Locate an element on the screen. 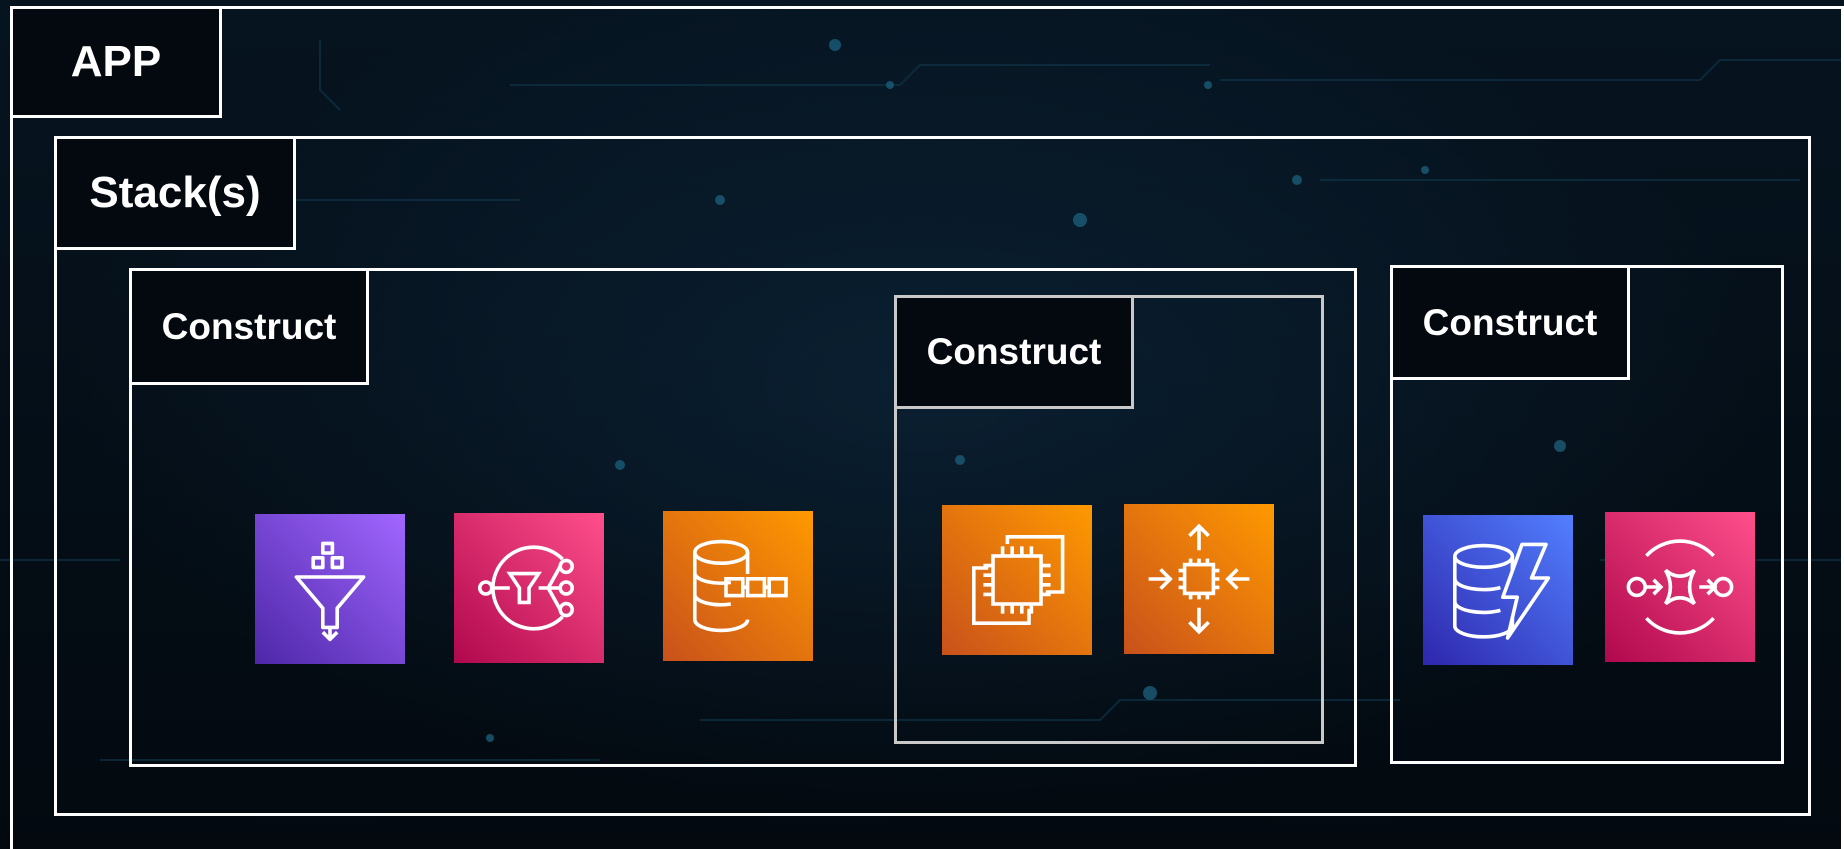 The height and width of the screenshot is (849, 1844). funnel-service-tile is located at coordinates (330, 589).